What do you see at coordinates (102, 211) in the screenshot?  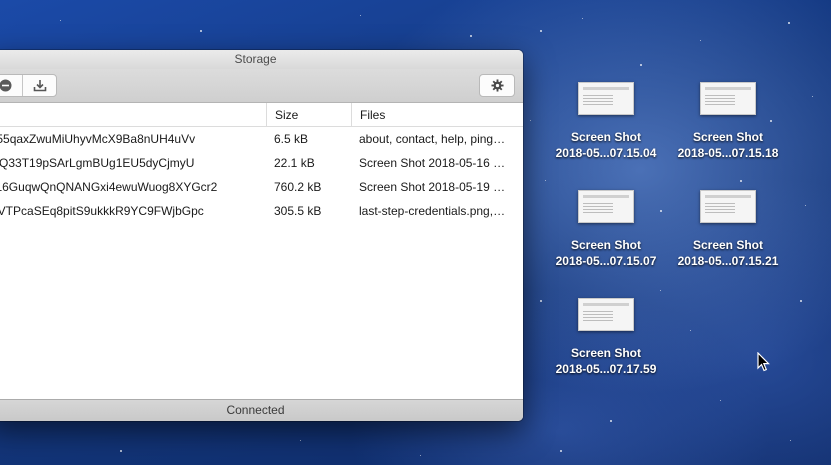 I see `row-hash: SbVTPcaSEq8pitS9ukkkR9YC9FWjbGpc` at bounding box center [102, 211].